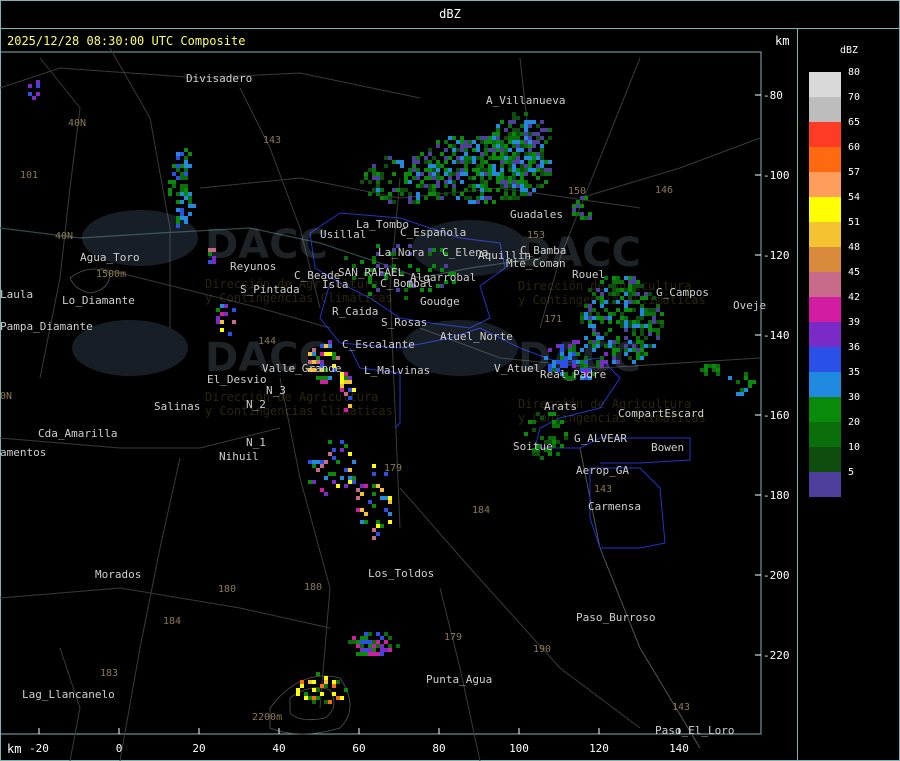 This screenshot has width=900, height=761. Describe the element at coordinates (227, 589) in the screenshot. I see `road-label: 180` at that location.